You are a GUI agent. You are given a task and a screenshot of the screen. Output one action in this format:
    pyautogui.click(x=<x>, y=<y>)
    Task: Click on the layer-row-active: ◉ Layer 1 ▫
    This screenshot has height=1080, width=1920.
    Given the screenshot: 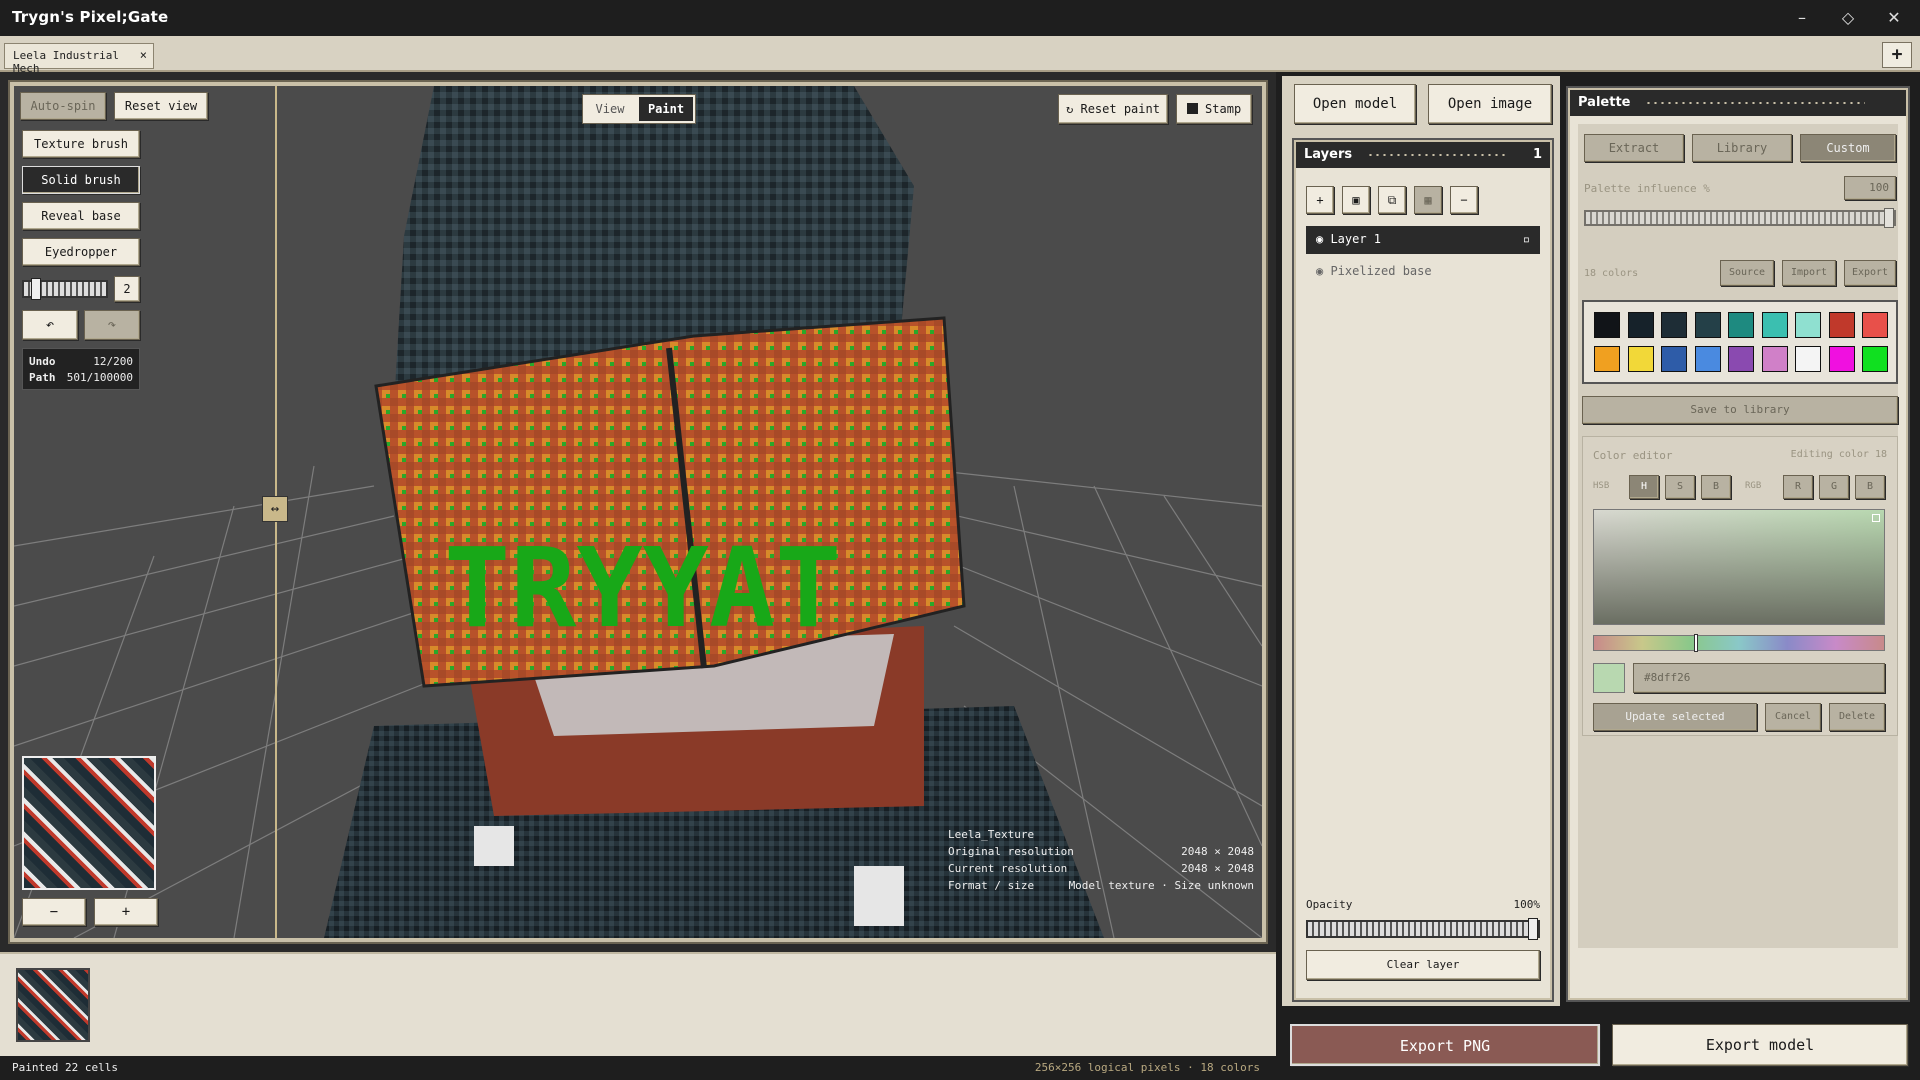 What is the action you would take?
    pyautogui.click(x=1423, y=240)
    